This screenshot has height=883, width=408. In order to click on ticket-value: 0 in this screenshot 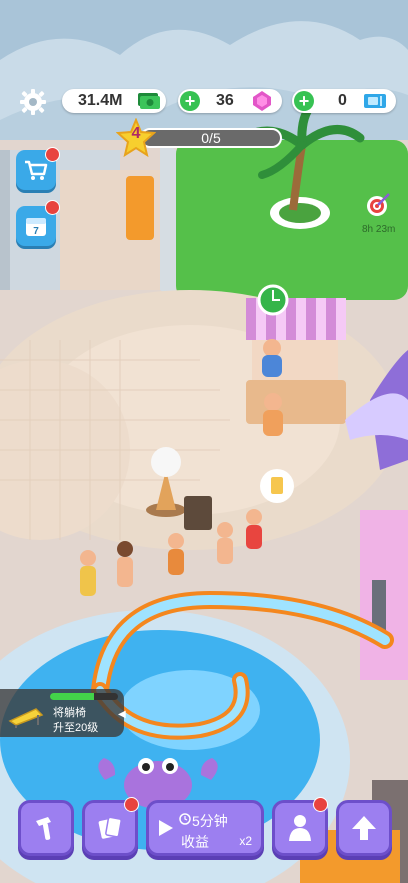, I will do `click(342, 100)`.